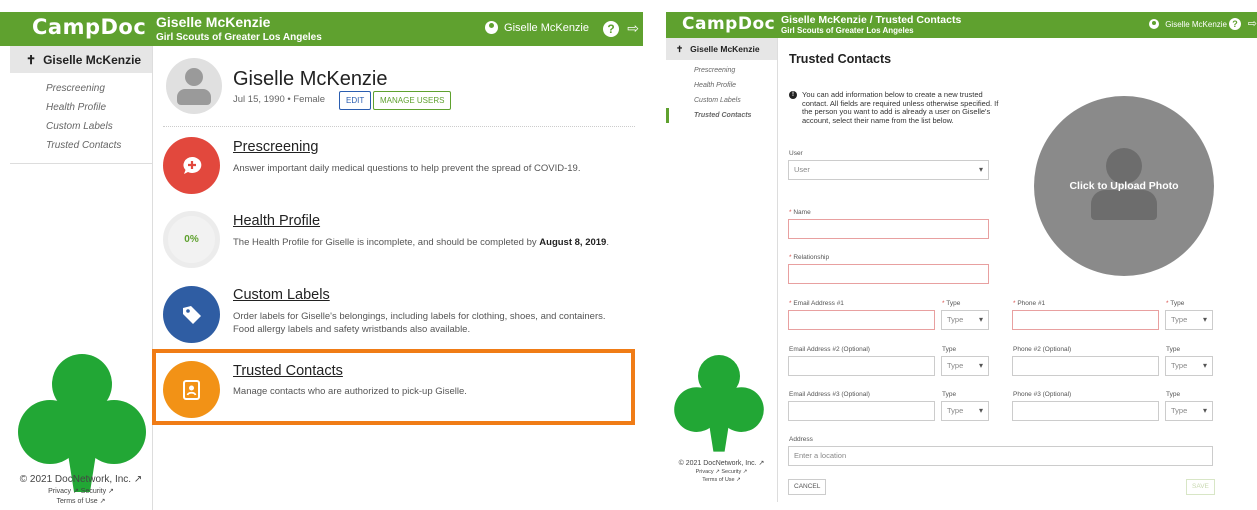 This screenshot has height=510, width=1257. What do you see at coordinates (279, 99) in the screenshot?
I see `profile-meta: Jul 15, 1990 • Female` at bounding box center [279, 99].